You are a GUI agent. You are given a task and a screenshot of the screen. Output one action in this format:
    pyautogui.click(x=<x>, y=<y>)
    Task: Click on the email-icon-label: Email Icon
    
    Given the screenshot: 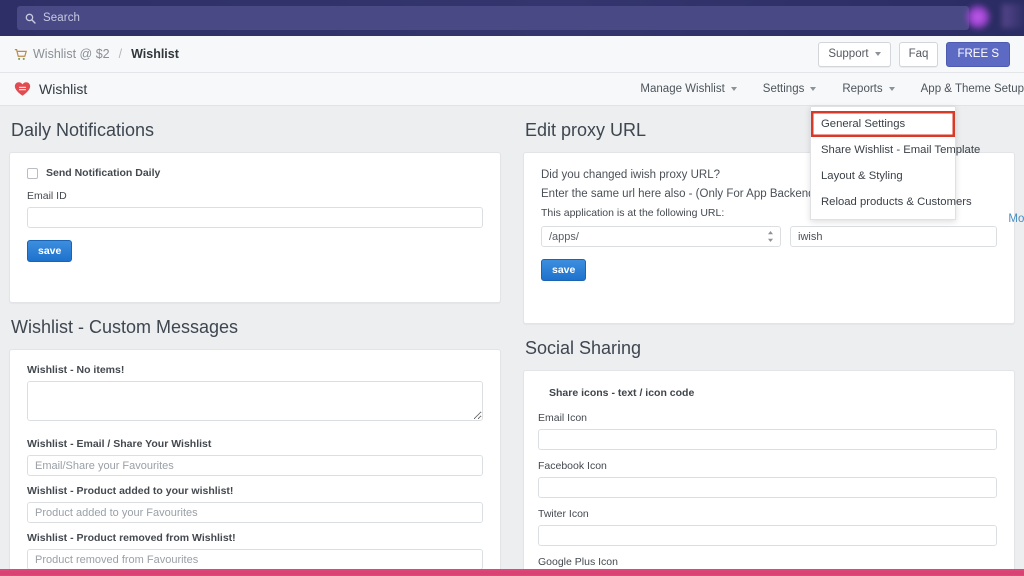 What is the action you would take?
    pyautogui.click(x=563, y=418)
    